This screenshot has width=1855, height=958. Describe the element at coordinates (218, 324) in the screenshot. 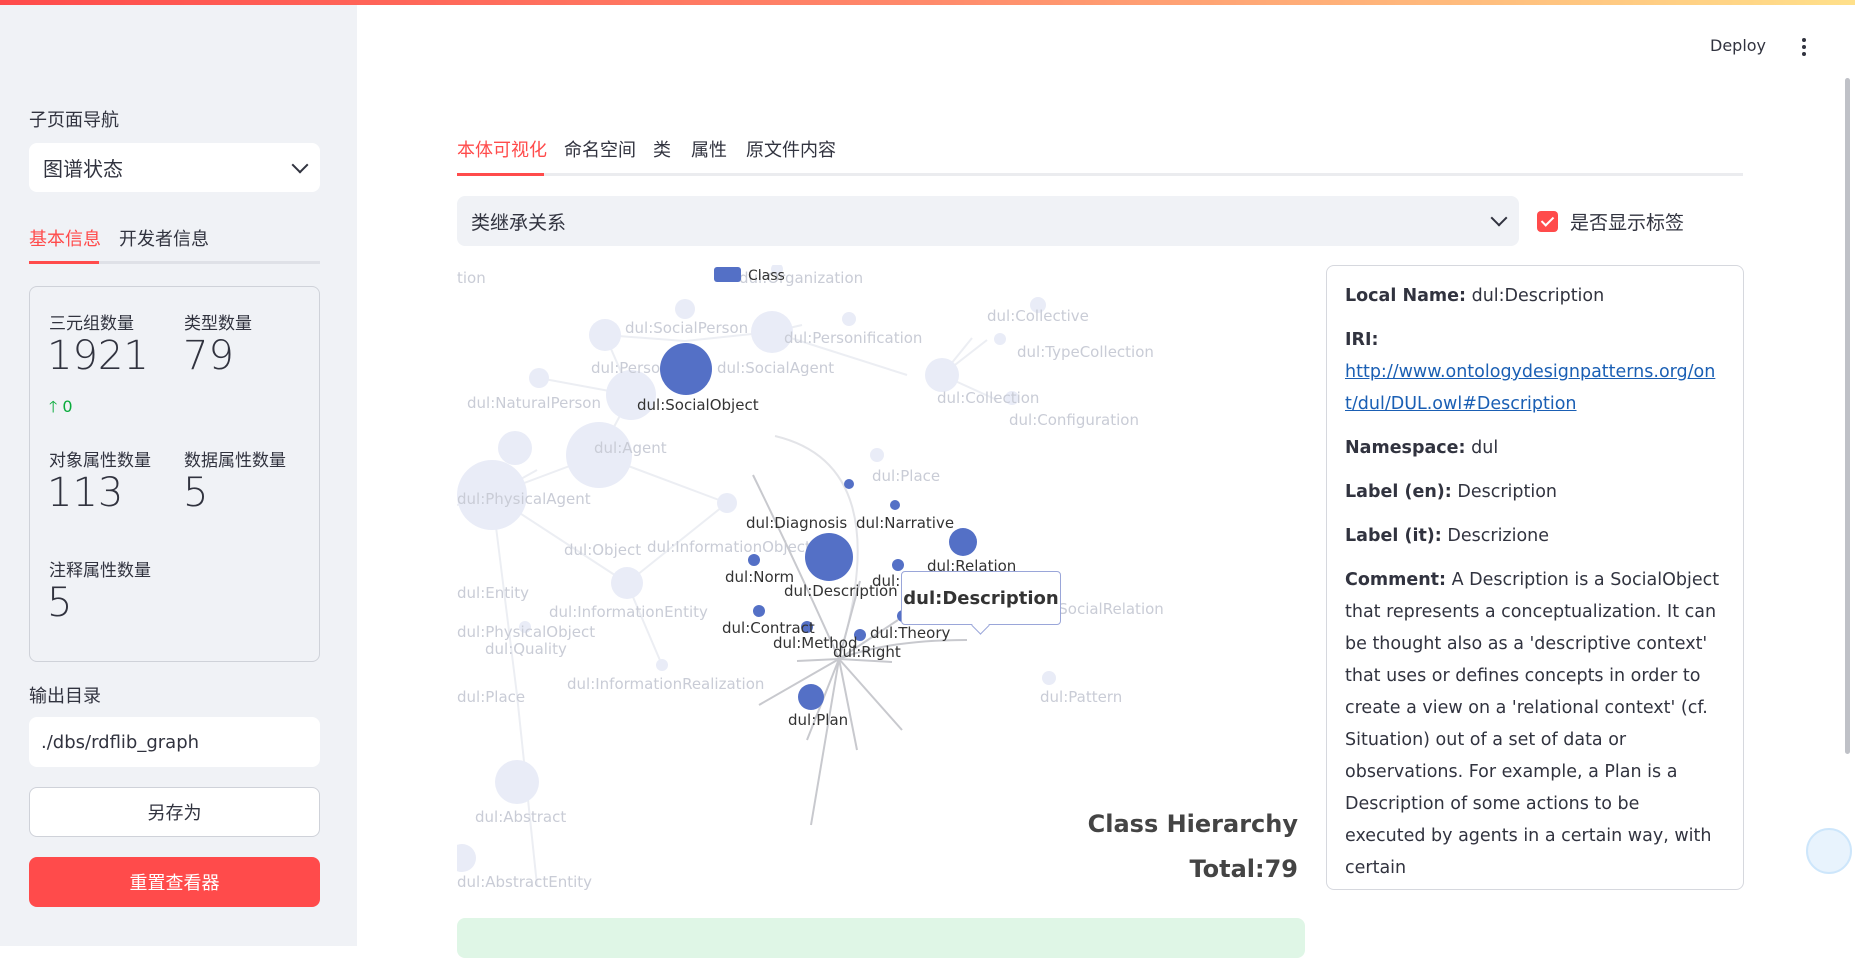

I see `metric-label-classes: 类型数量` at that location.